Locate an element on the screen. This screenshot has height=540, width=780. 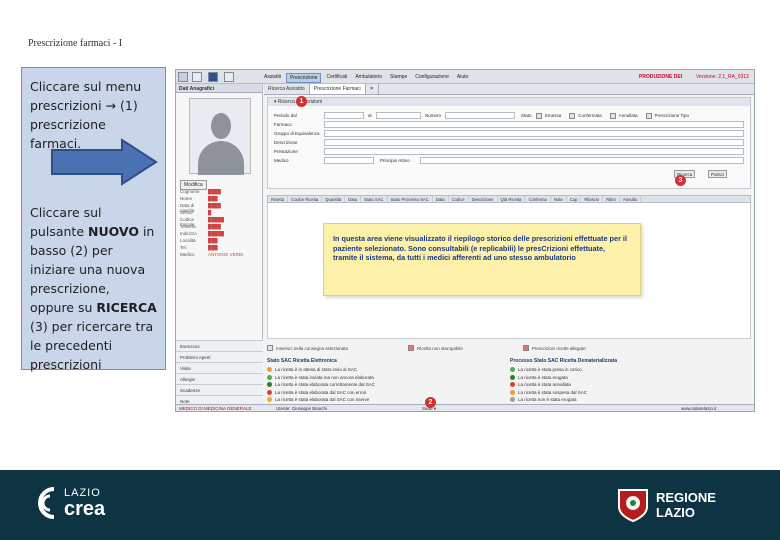
menu-prescrizione: Prescrizione is located at coordinates (303, 78).